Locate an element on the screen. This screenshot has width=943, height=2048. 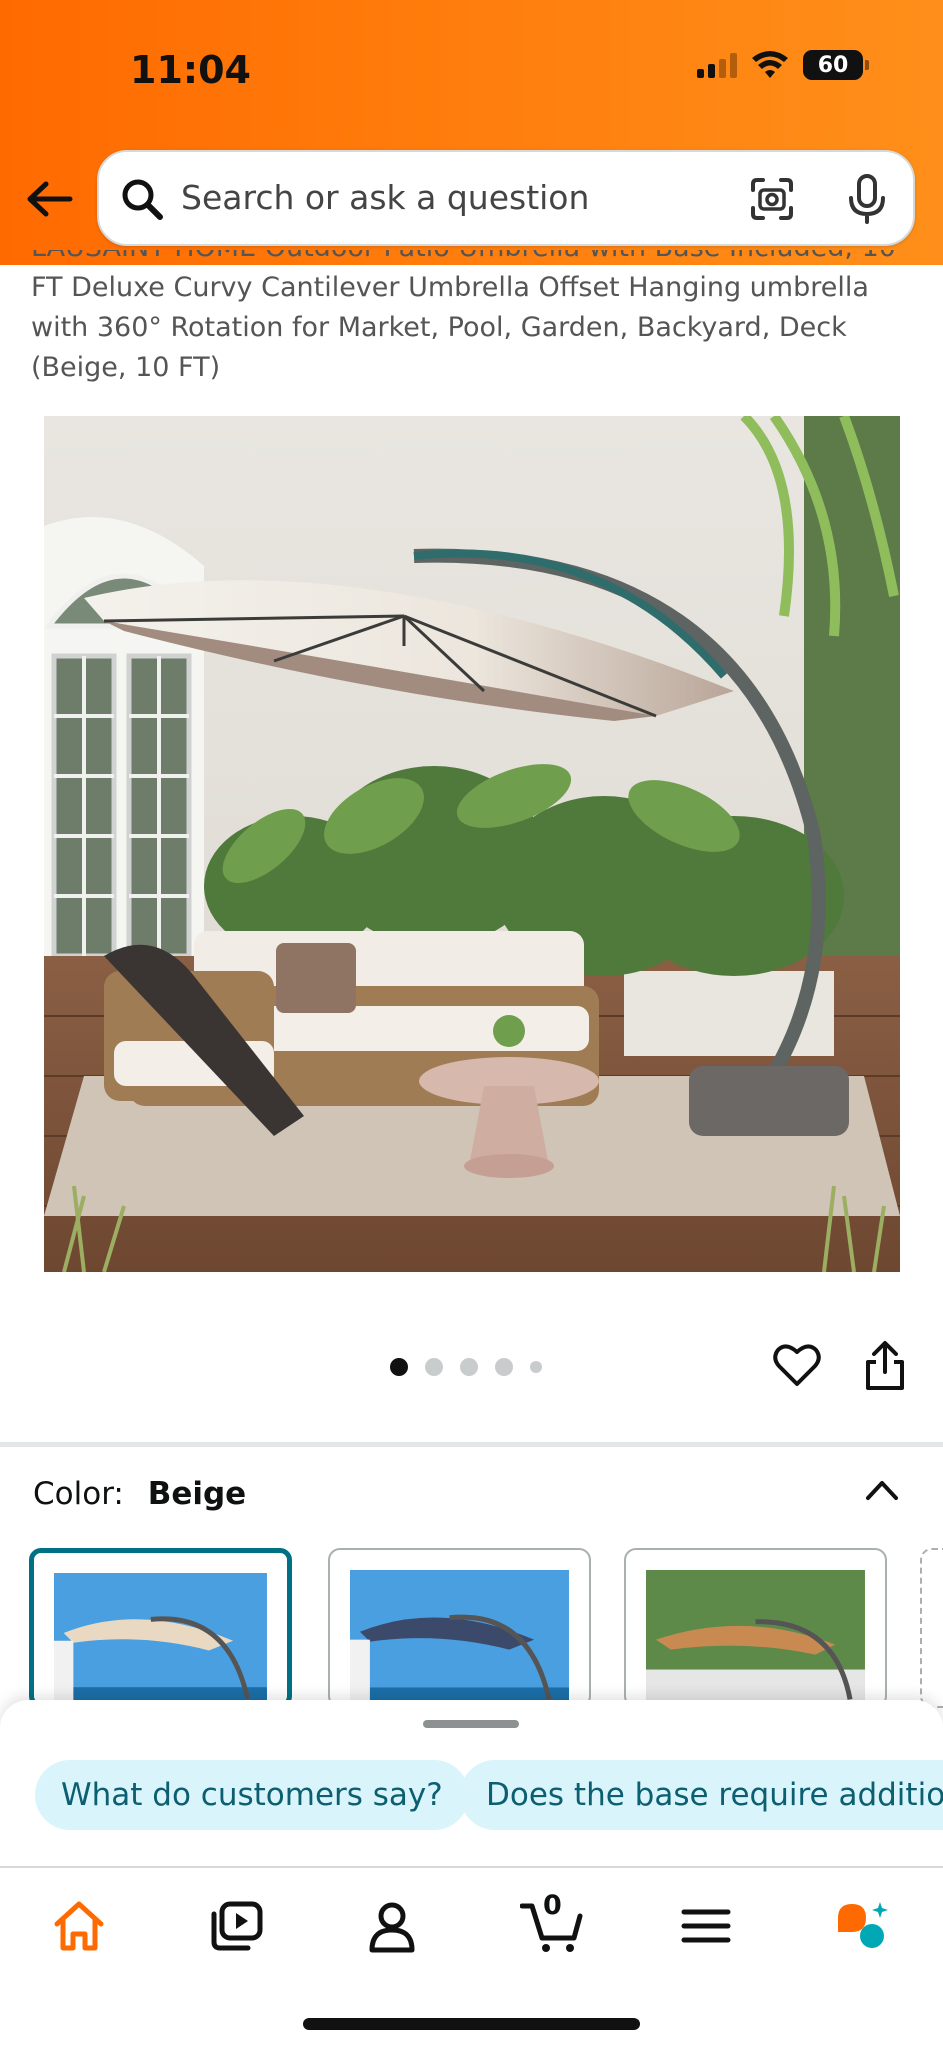
chevron-up-icon is located at coordinates (882, 1489).